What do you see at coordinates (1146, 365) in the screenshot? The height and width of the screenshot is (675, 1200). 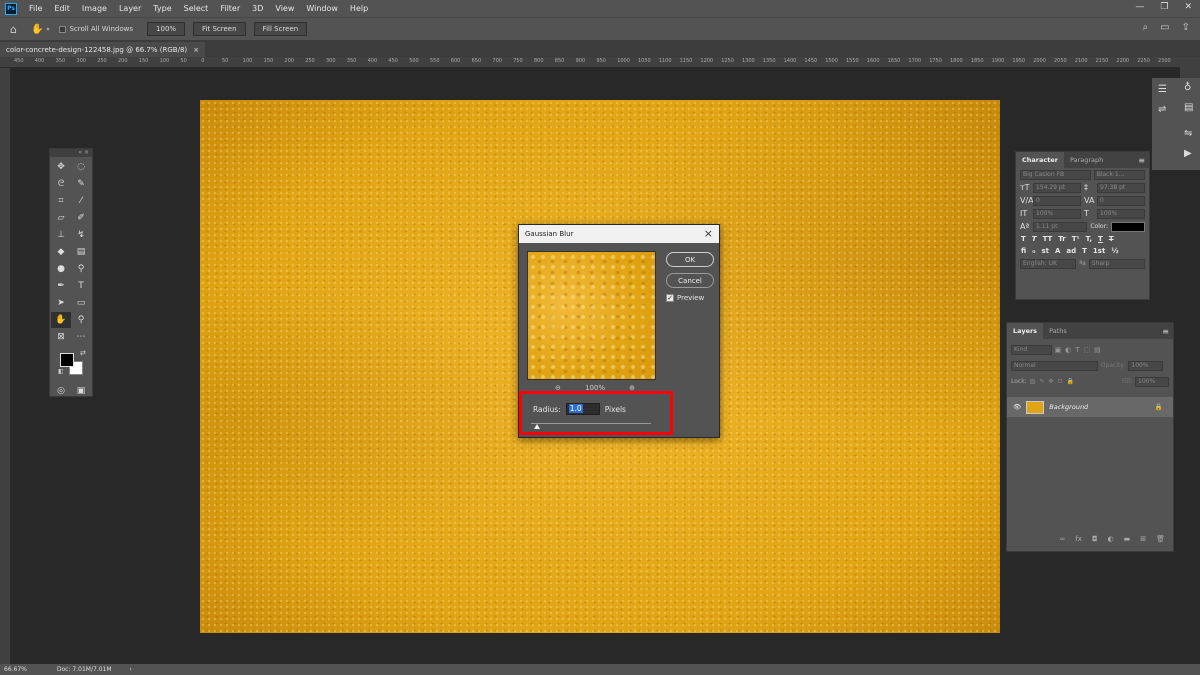 I see `opacity-field: 100%` at bounding box center [1146, 365].